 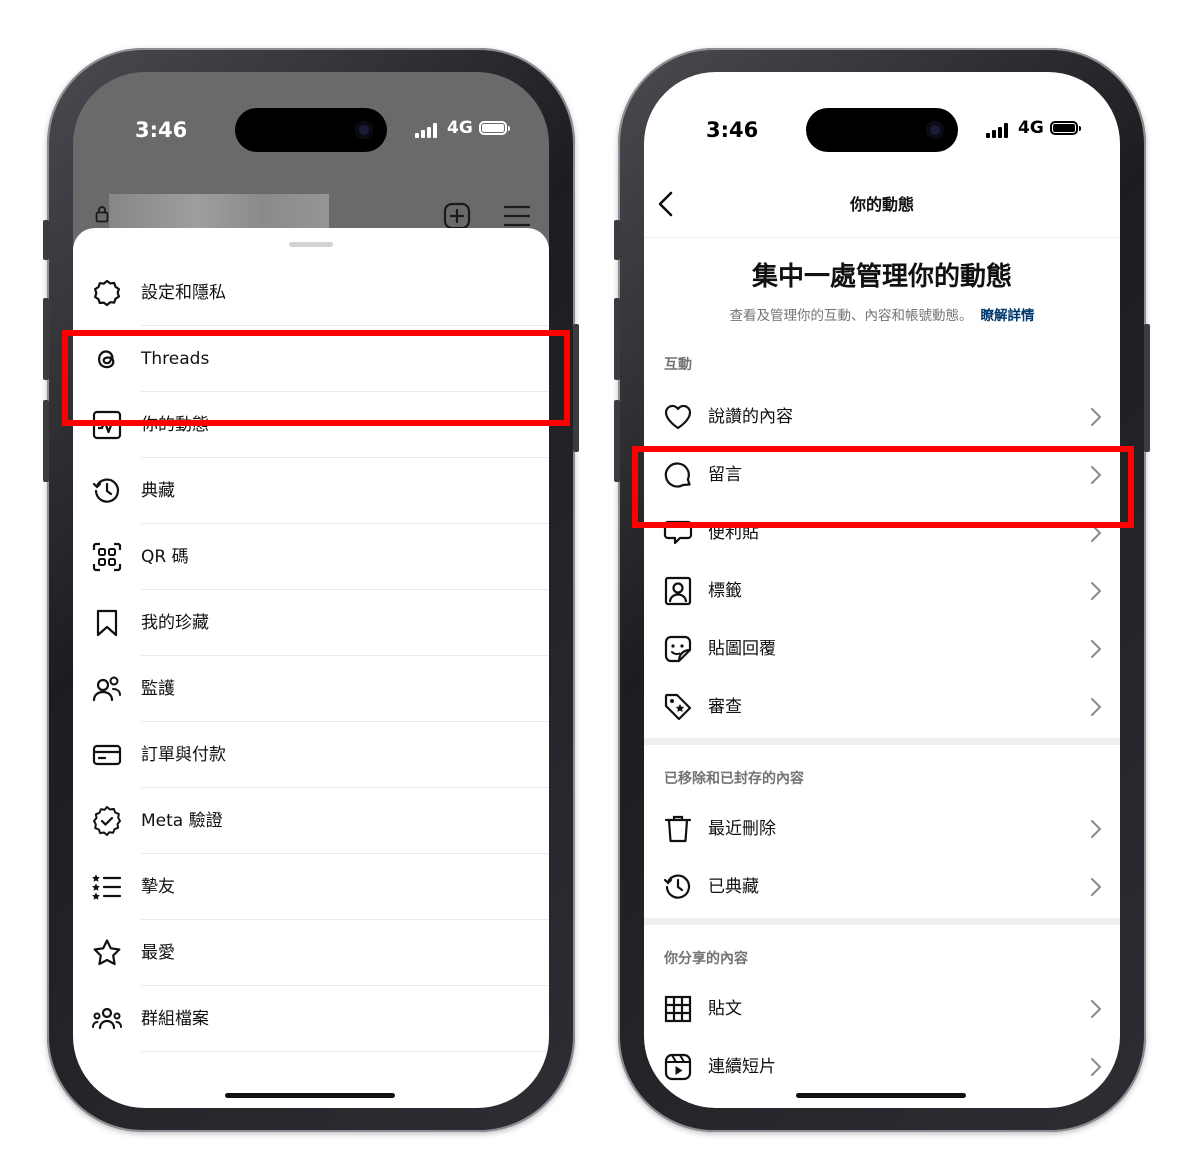 What do you see at coordinates (678, 829) in the screenshot?
I see `trash-icon` at bounding box center [678, 829].